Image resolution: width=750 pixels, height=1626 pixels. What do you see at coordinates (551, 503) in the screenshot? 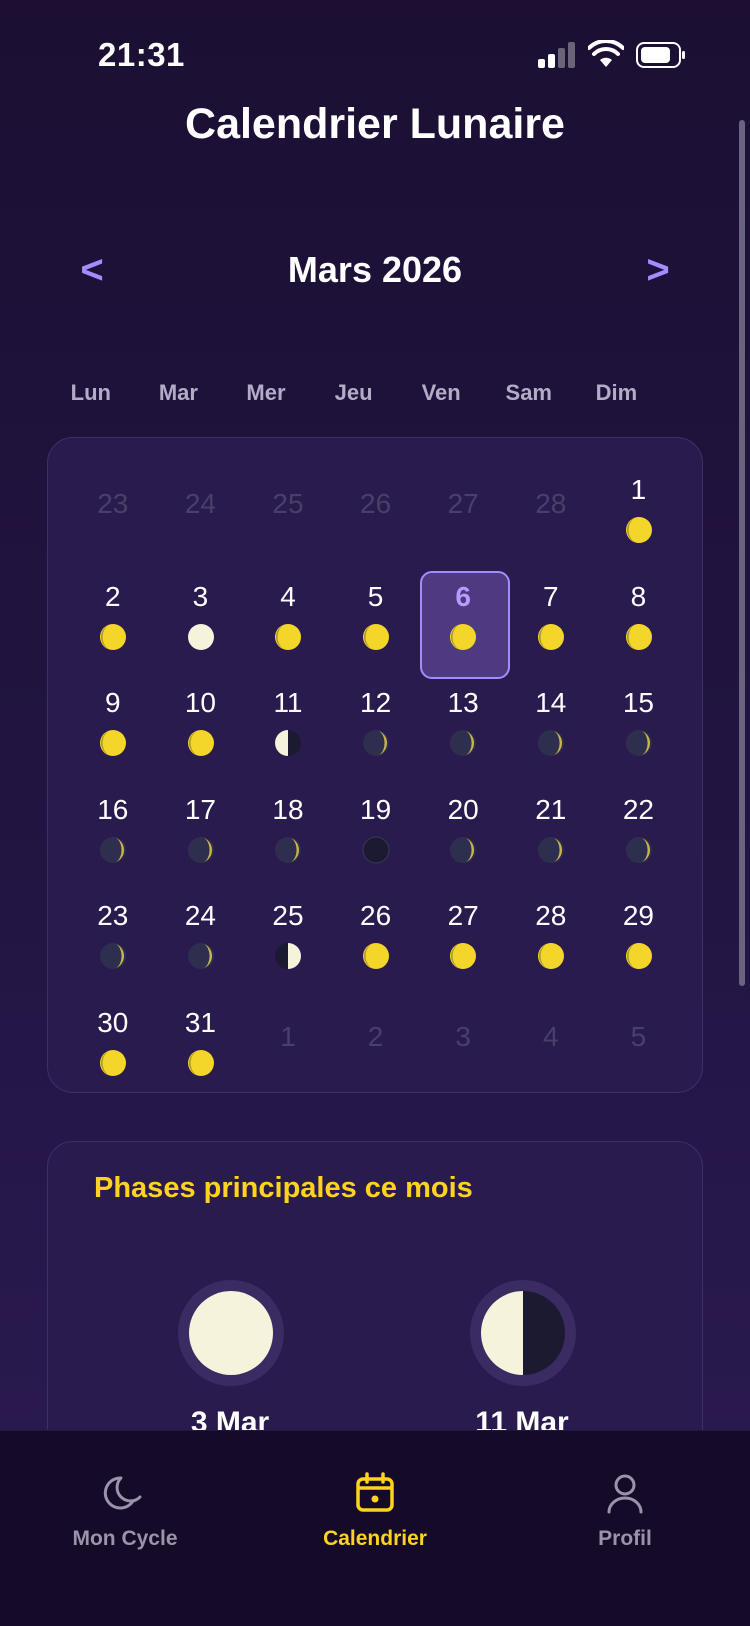
I see `day-number: 28` at bounding box center [551, 503].